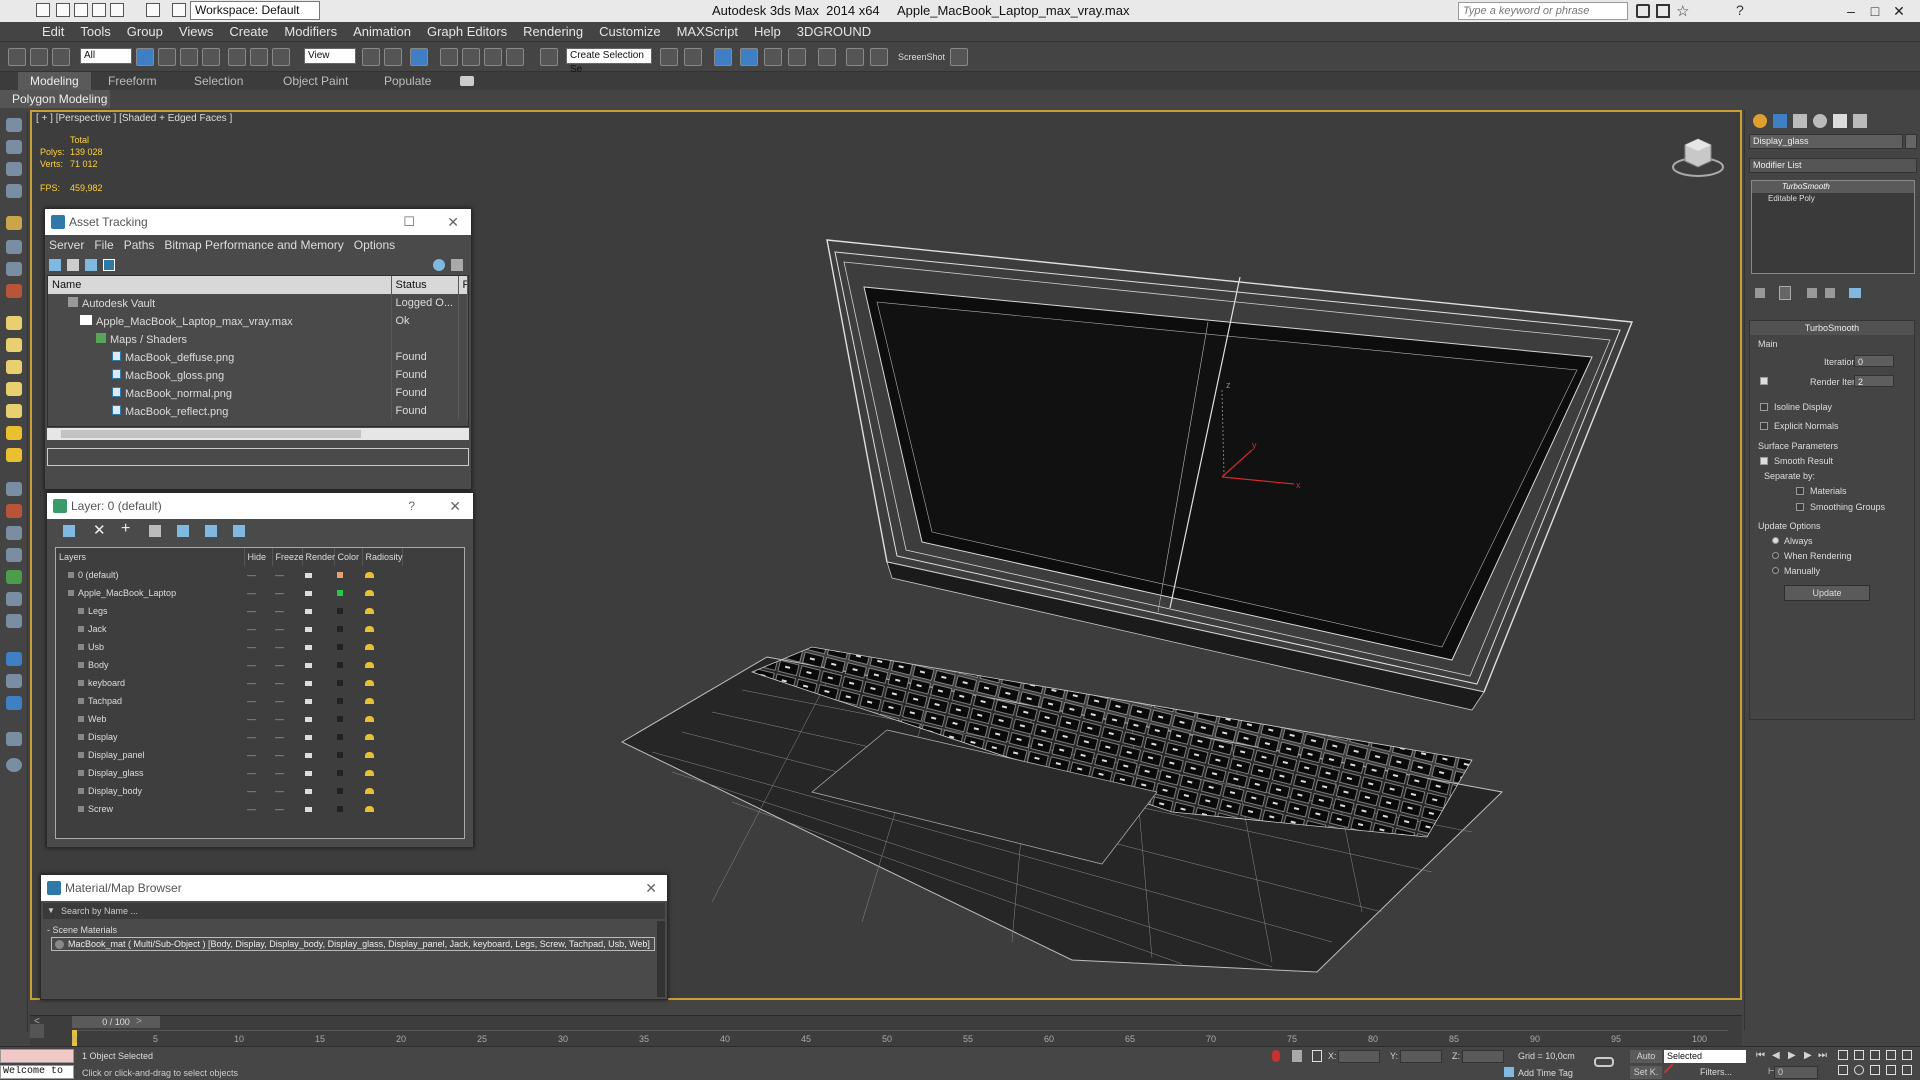 This screenshot has height=1080, width=1920. I want to click on asset-tracking-titlebar: Asset Tracking ☐ ✕, so click(258, 222).